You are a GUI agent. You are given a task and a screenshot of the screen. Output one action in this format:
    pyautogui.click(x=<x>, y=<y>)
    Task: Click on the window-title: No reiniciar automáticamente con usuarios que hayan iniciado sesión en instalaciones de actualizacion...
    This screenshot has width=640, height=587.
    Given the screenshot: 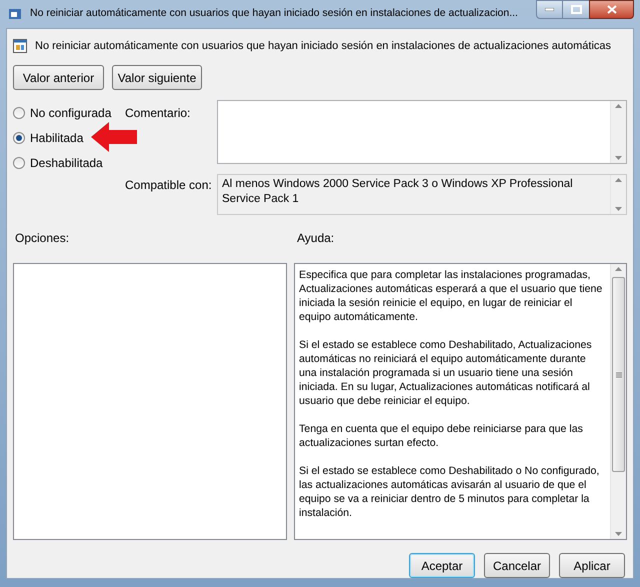 What is the action you would take?
    pyautogui.click(x=274, y=14)
    